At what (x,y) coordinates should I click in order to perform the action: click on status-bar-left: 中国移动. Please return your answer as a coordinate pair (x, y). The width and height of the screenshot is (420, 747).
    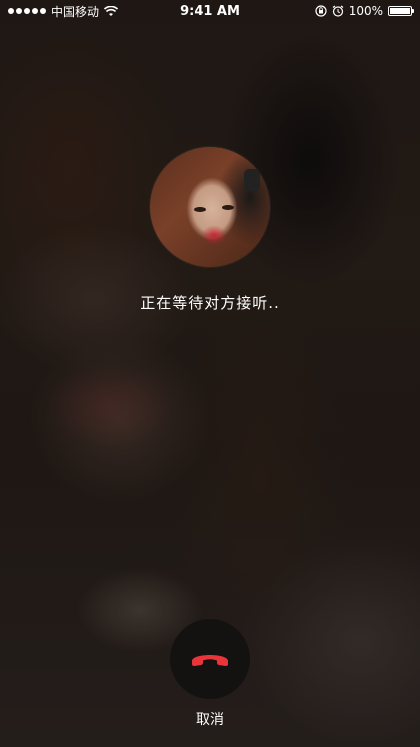
    Looking at the image, I should click on (63, 11).